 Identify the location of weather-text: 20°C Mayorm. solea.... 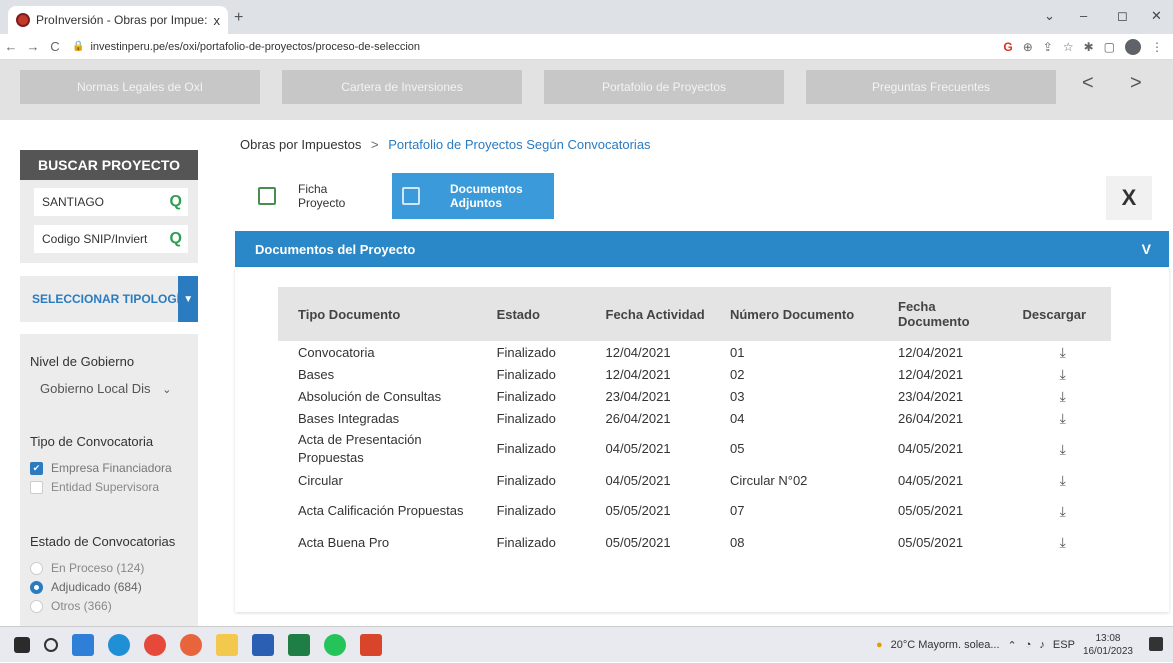
(945, 645).